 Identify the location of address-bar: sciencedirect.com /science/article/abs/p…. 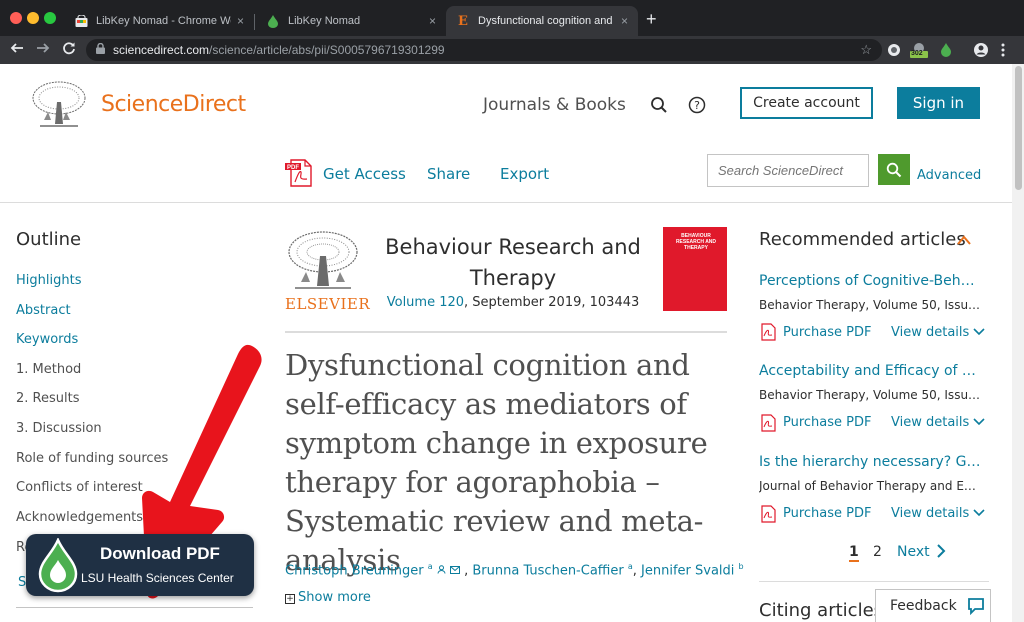
(484, 50).